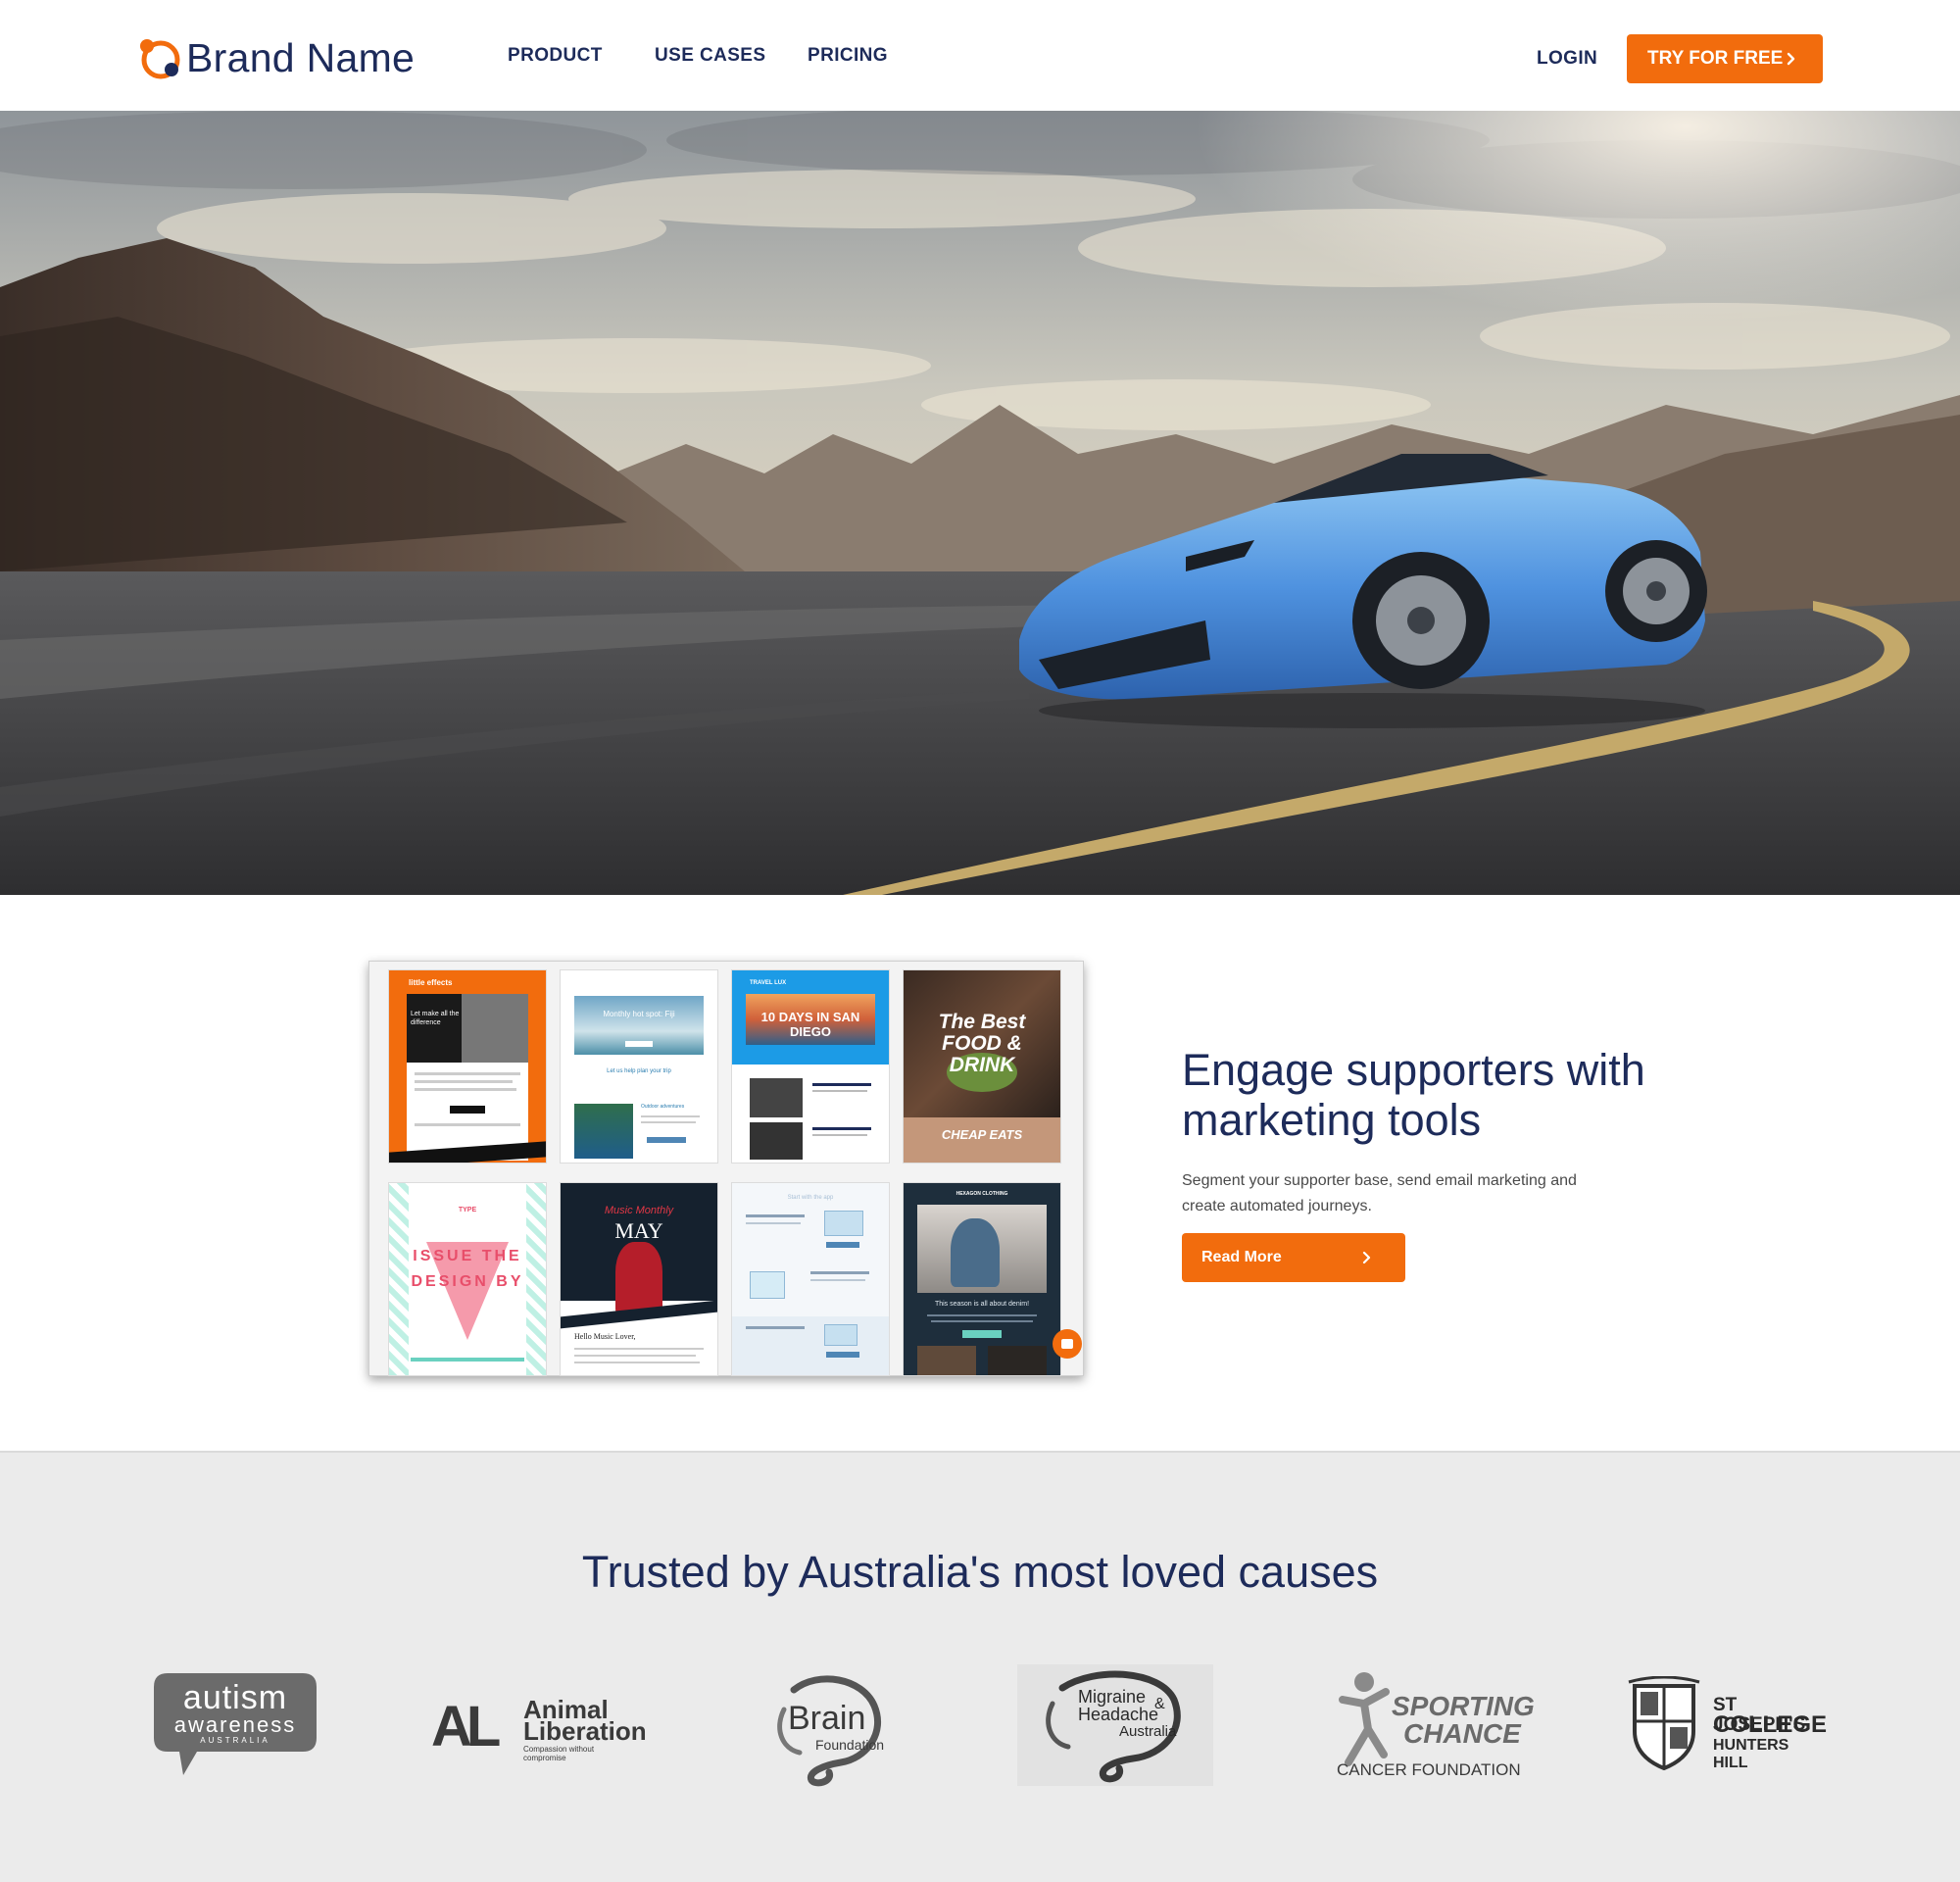  I want to click on template-subtitle: CHEAP EATS, so click(982, 1135).